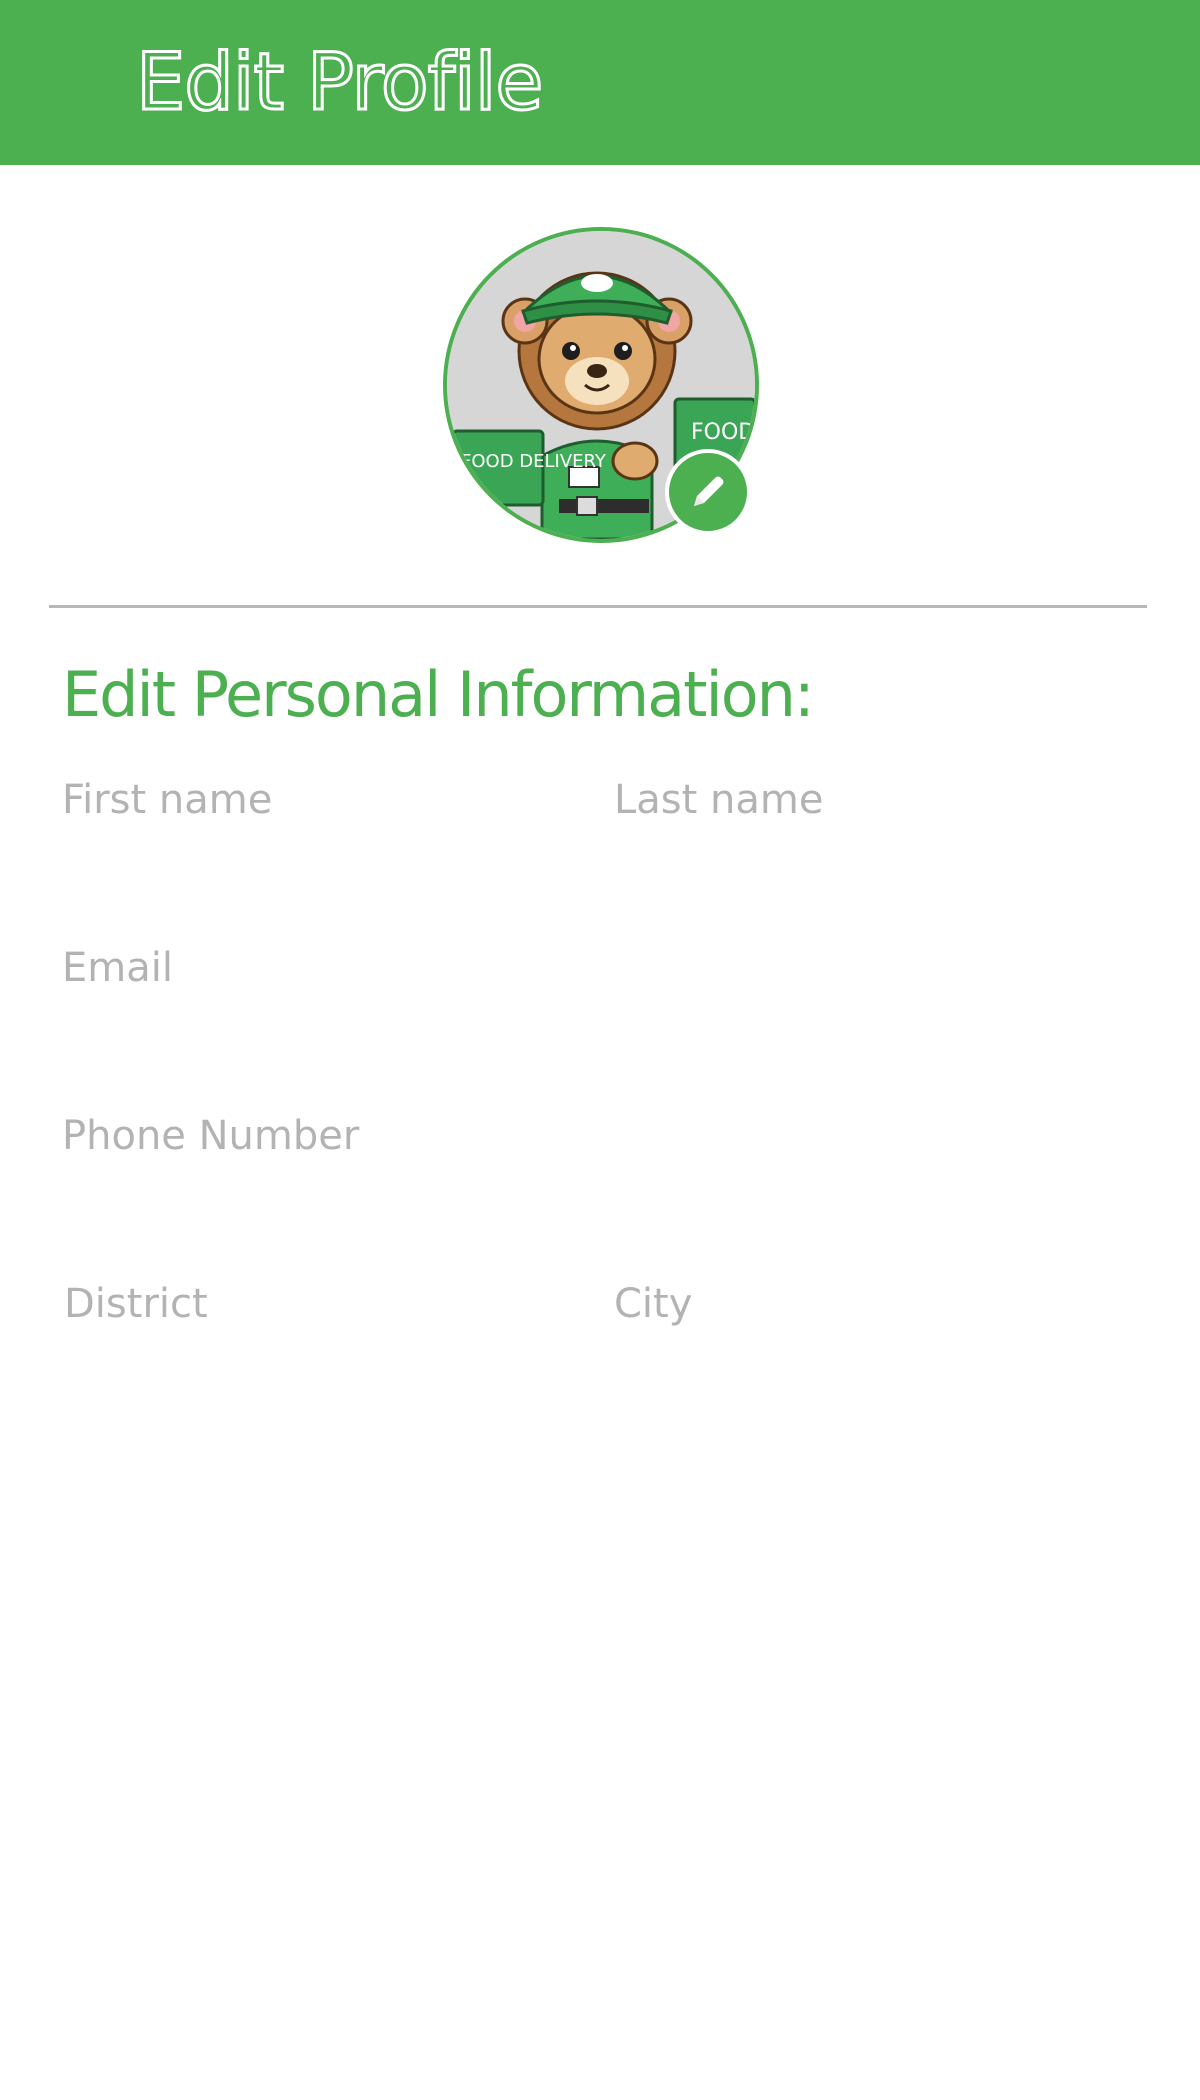 This screenshot has height=2100, width=1200. I want to click on phone-number-input, so click(607, 1161).